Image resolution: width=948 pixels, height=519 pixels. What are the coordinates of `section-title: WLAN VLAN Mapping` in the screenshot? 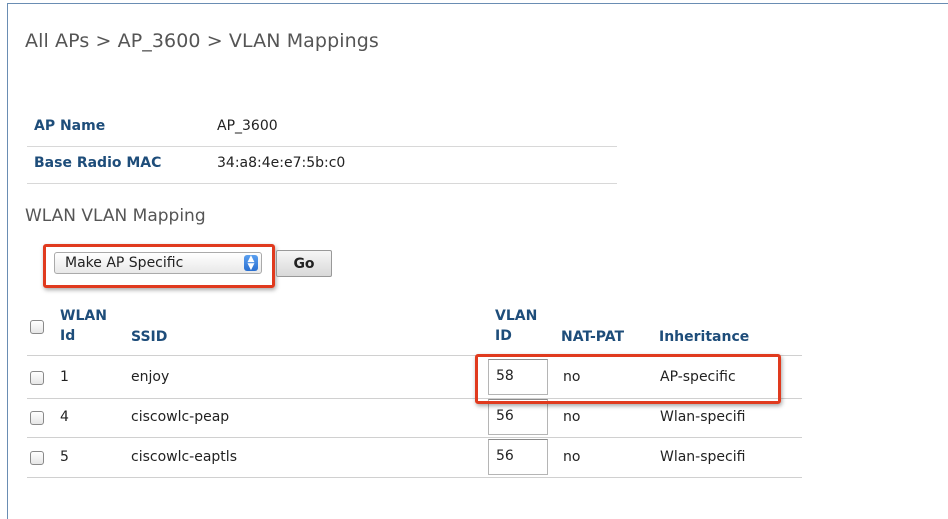 It's located at (115, 216).